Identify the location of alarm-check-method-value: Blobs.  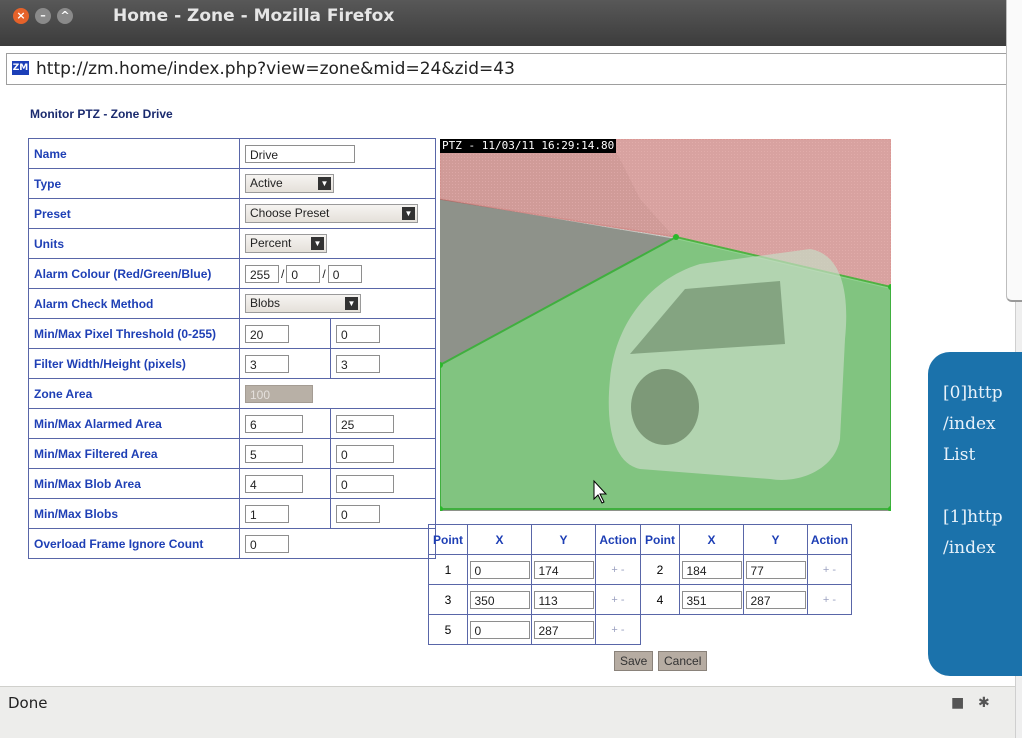
(265, 303).